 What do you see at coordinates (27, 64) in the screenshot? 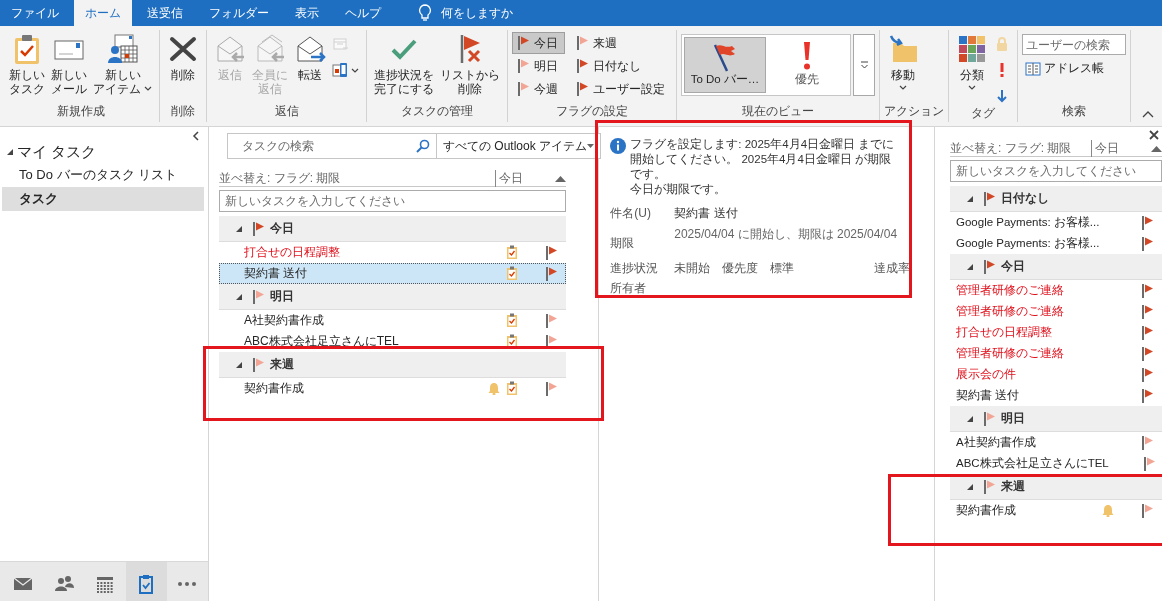
I see `ribbon-button: 新しい タスク` at bounding box center [27, 64].